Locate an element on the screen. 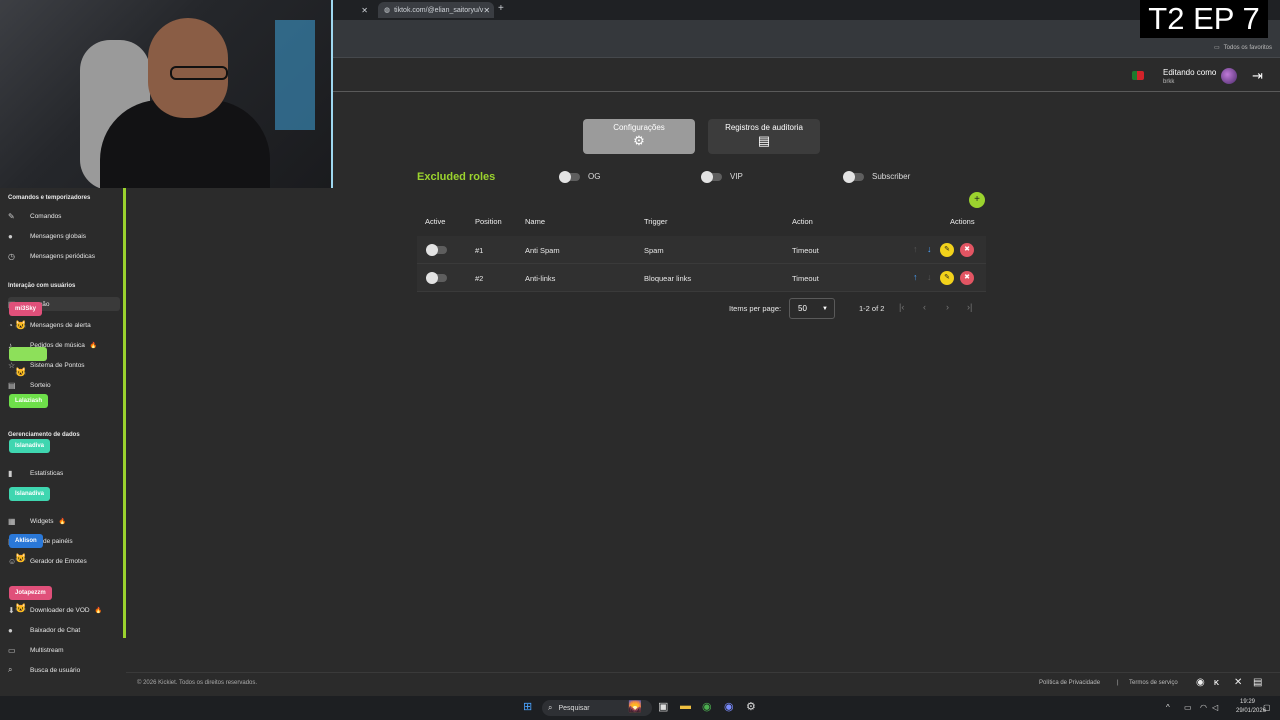  webcam-overlay is located at coordinates (166, 94).